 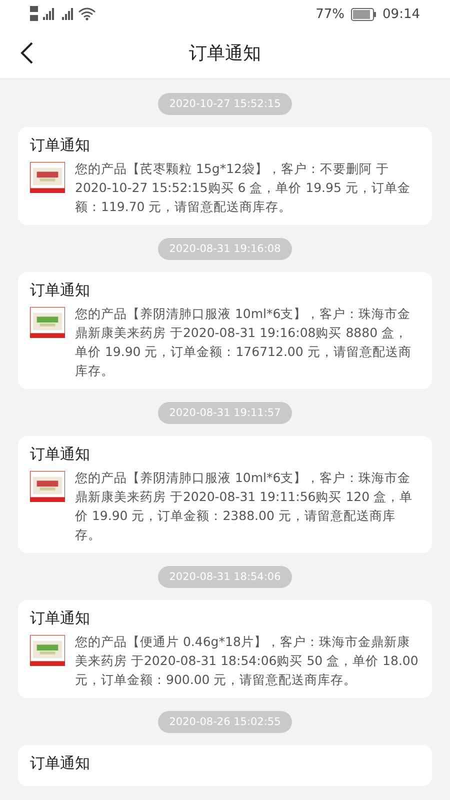 What do you see at coordinates (225, 53) in the screenshot?
I see `page-title: 订单通知` at bounding box center [225, 53].